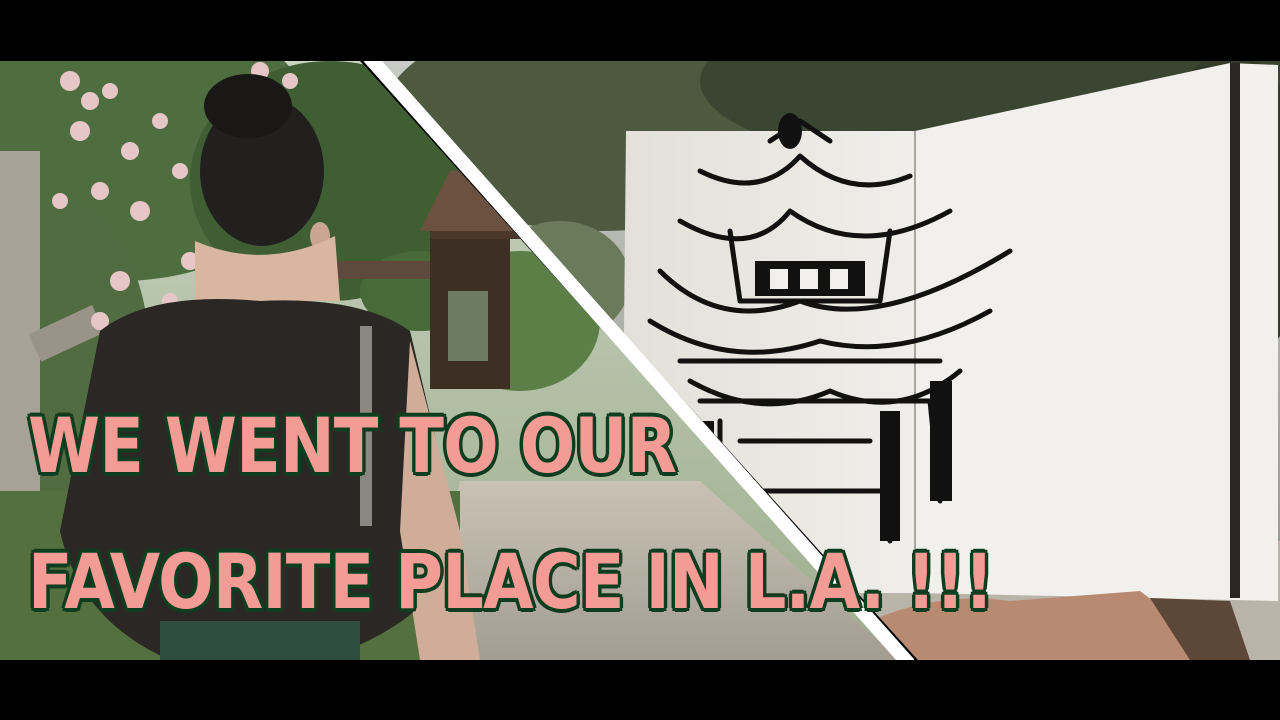 The height and width of the screenshot is (720, 1280). What do you see at coordinates (640, 690) in the screenshot?
I see `letterbox-bottom` at bounding box center [640, 690].